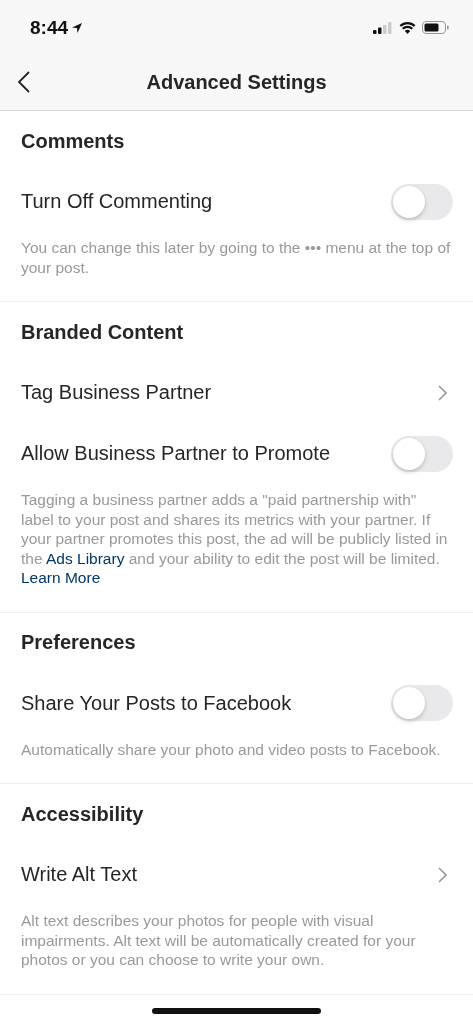  Describe the element at coordinates (61, 577) in the screenshot. I see `text-link: Learn More` at that location.